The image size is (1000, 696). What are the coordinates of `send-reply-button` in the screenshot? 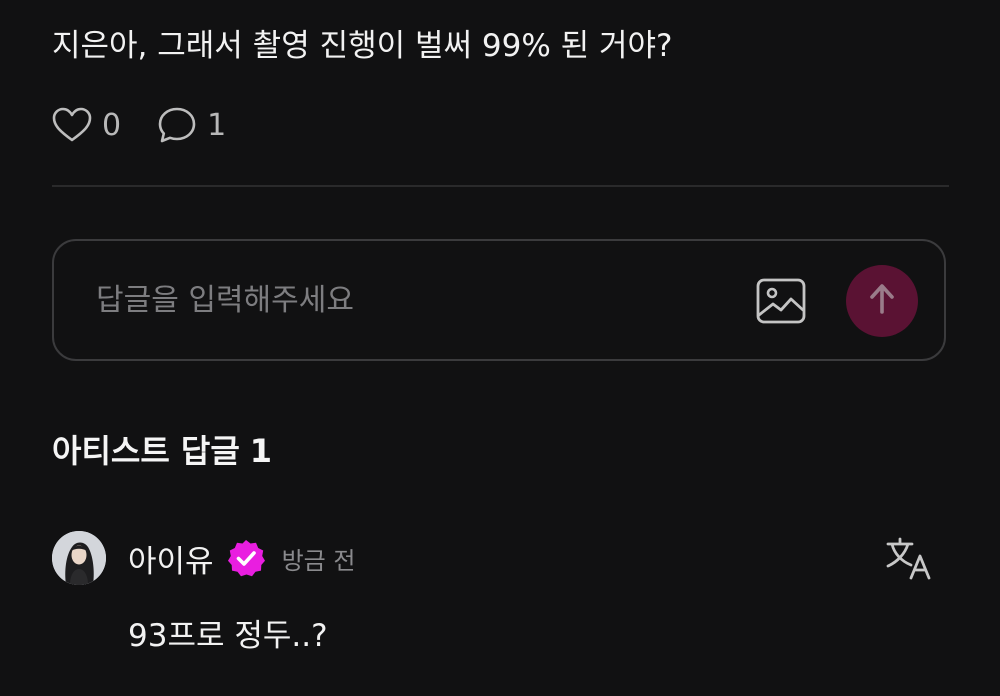 It's located at (882, 301).